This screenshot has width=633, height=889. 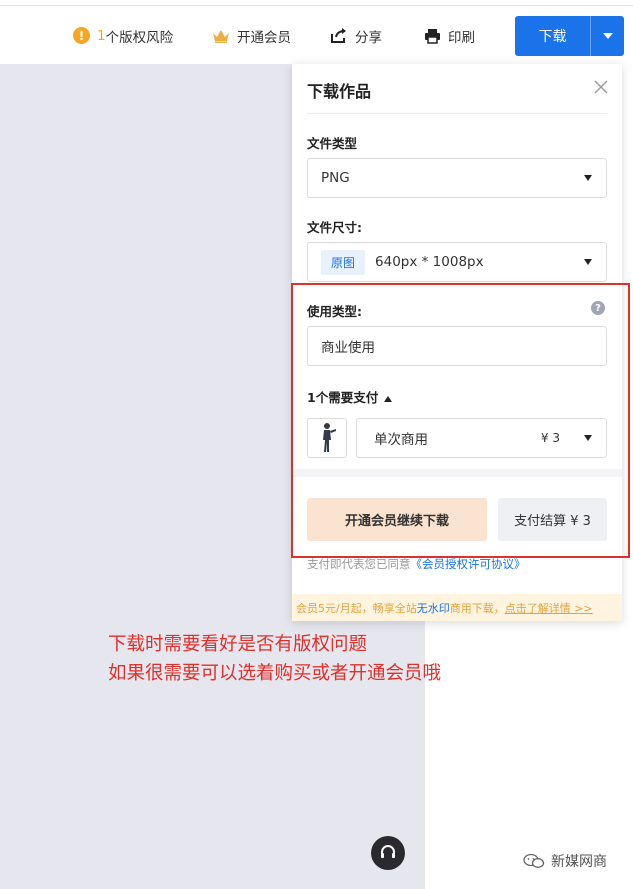 What do you see at coordinates (601, 87) in the screenshot?
I see `close-icon` at bounding box center [601, 87].